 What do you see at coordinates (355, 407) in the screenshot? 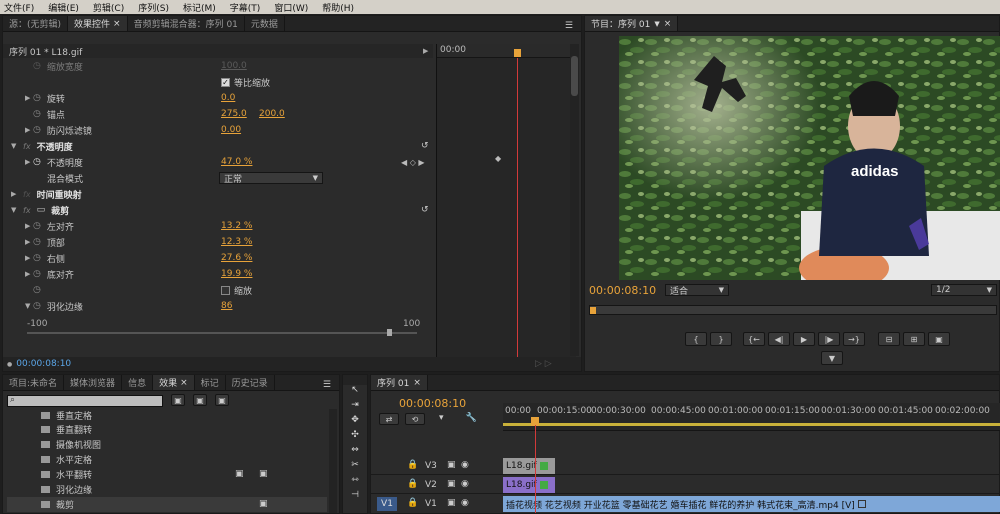
I see `track-select-tool-icon: ⇥` at bounding box center [355, 407].